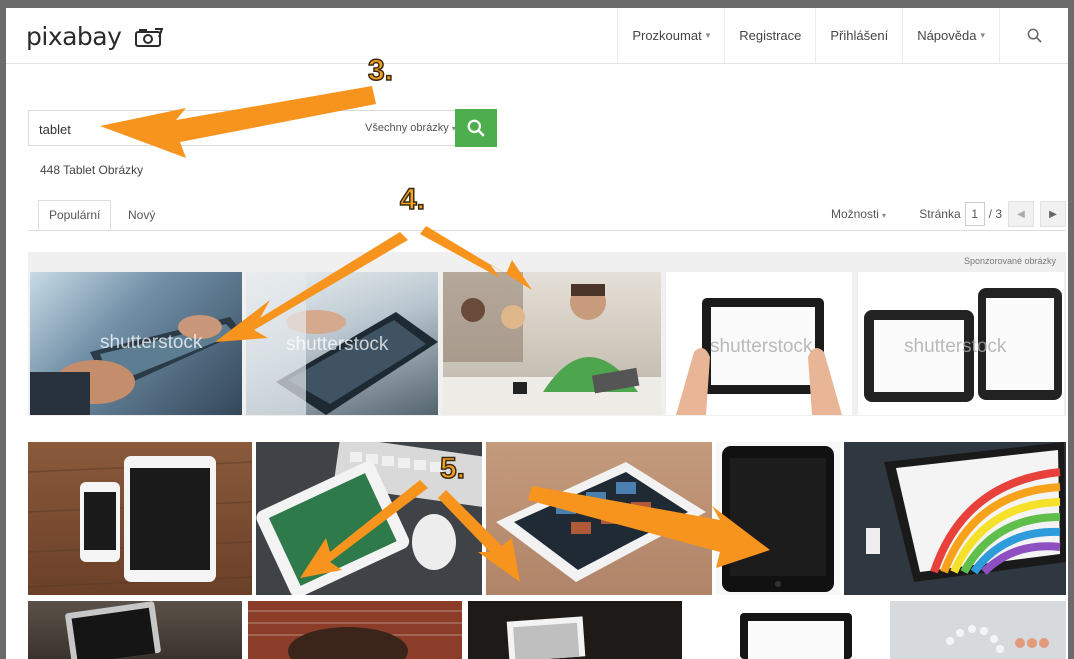 The height and width of the screenshot is (659, 1074). What do you see at coordinates (412, 199) in the screenshot?
I see `annotation-step-4: 4.` at bounding box center [412, 199].